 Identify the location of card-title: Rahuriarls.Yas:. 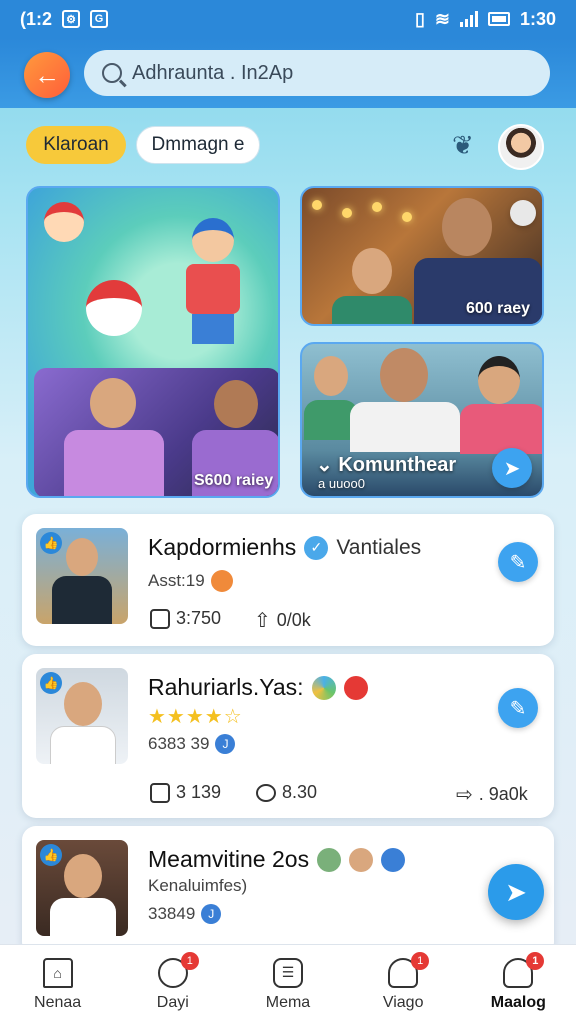
(258, 687).